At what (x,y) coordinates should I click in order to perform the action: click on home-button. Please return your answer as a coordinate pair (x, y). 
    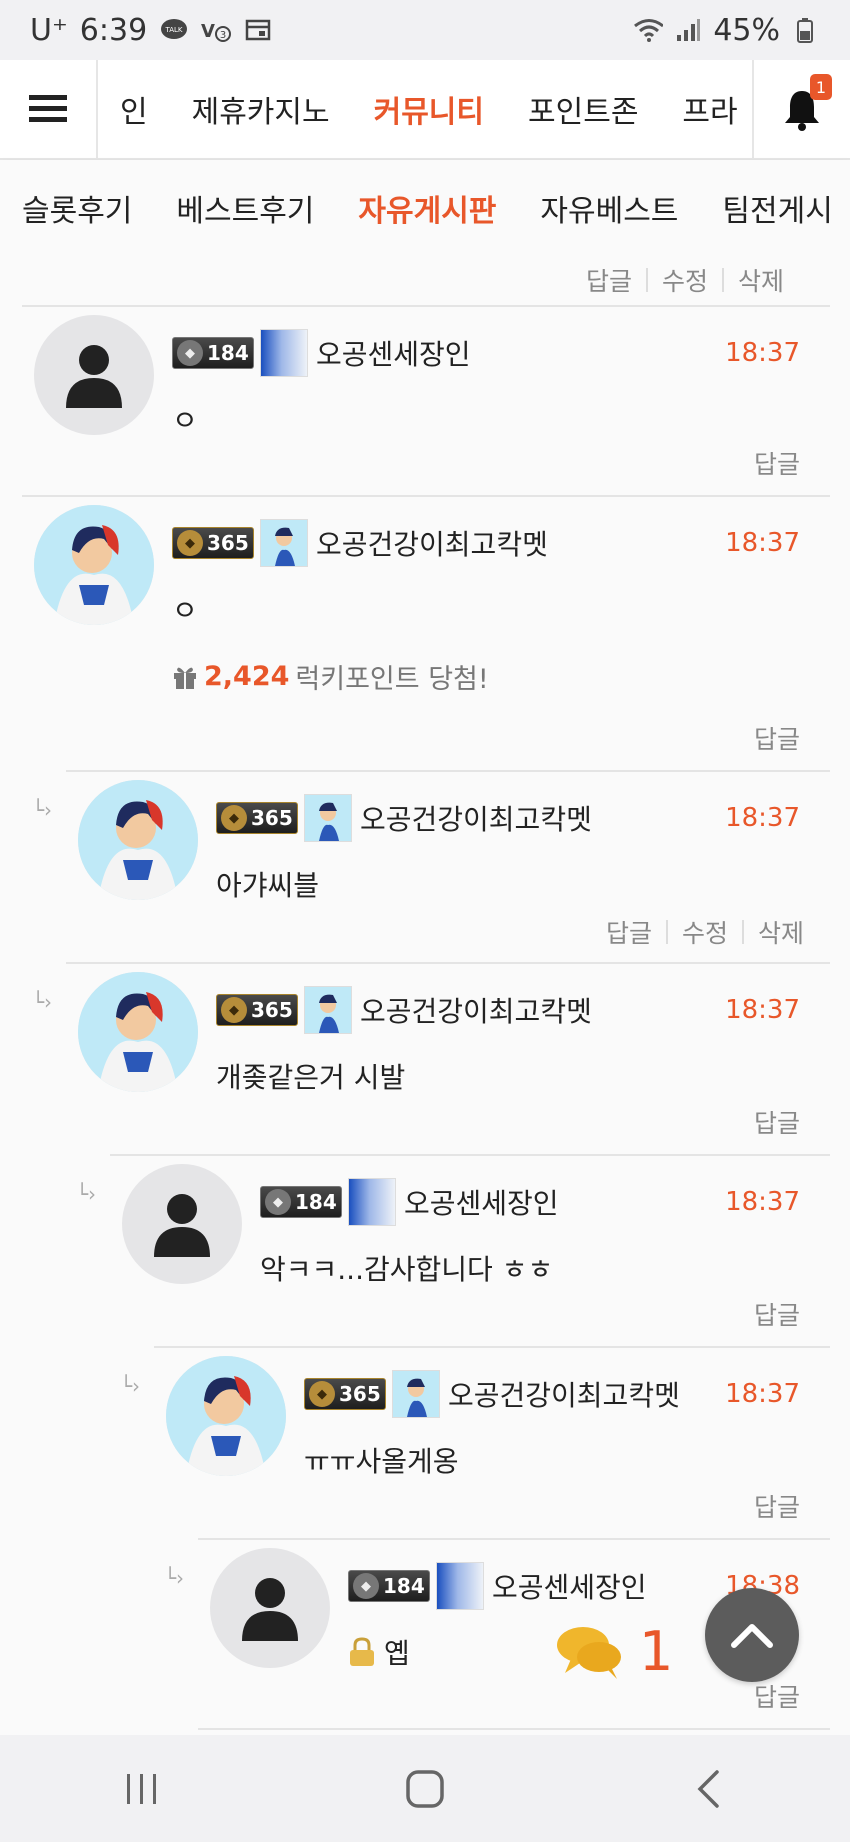
    Looking at the image, I should click on (425, 1789).